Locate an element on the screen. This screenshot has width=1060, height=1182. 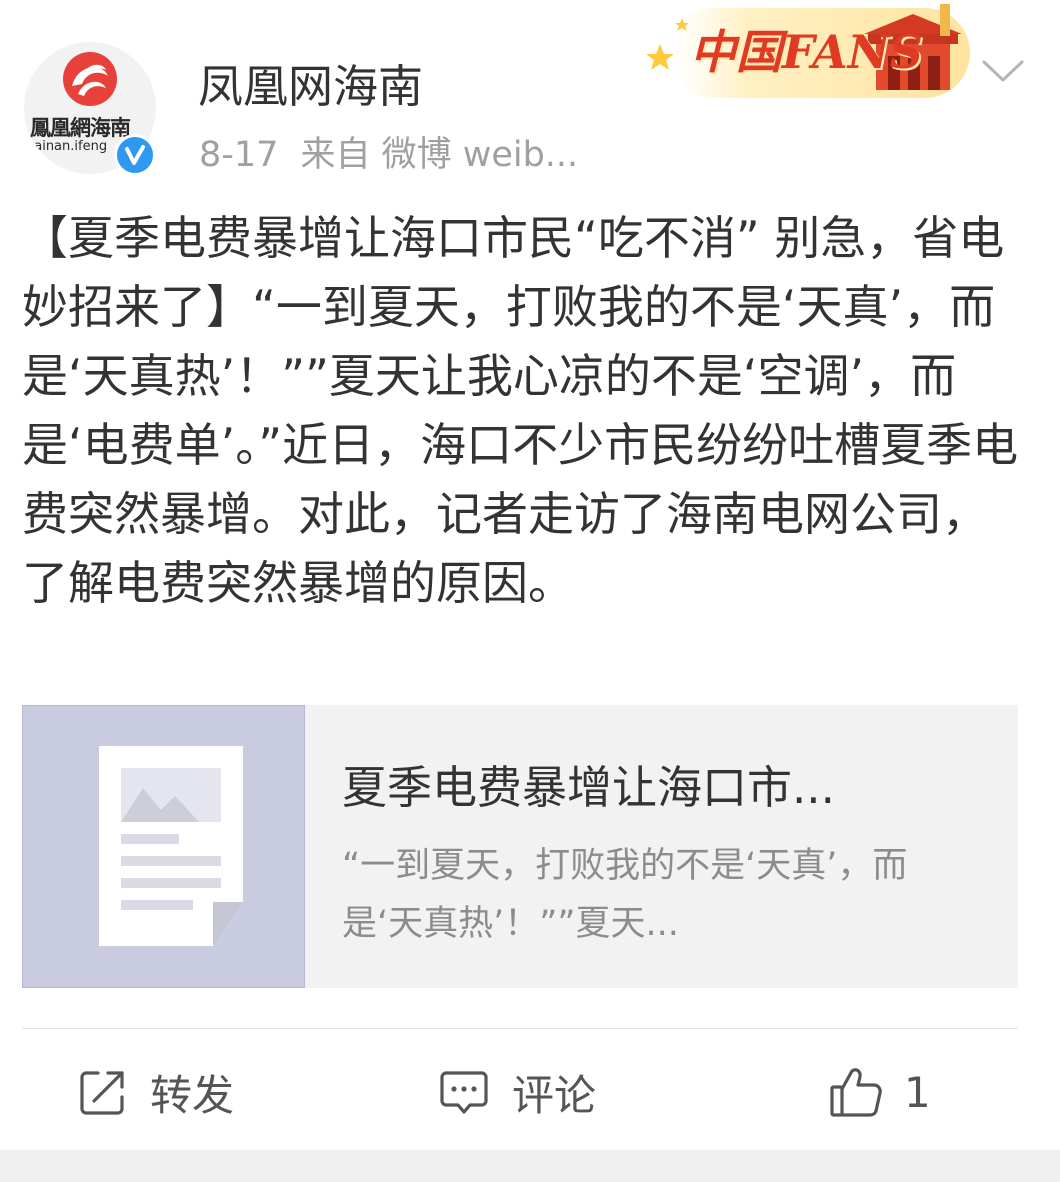
like-button: 1 is located at coordinates (879, 1092).